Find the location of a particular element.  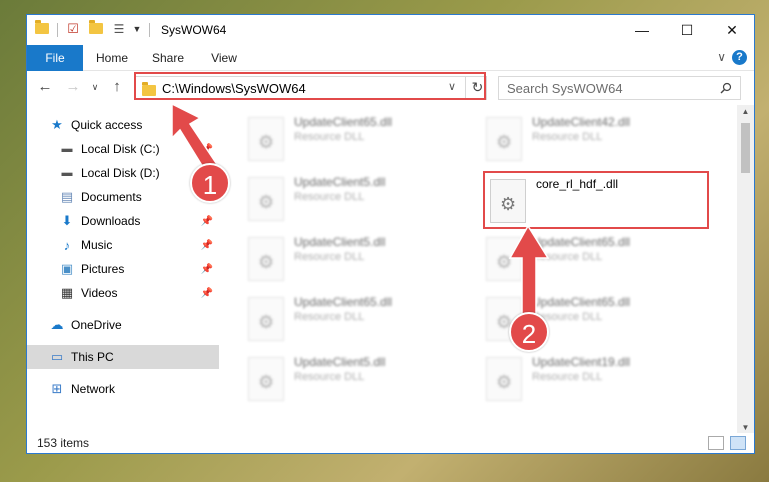

network-icon: ⊞ is located at coordinates (57, 388).